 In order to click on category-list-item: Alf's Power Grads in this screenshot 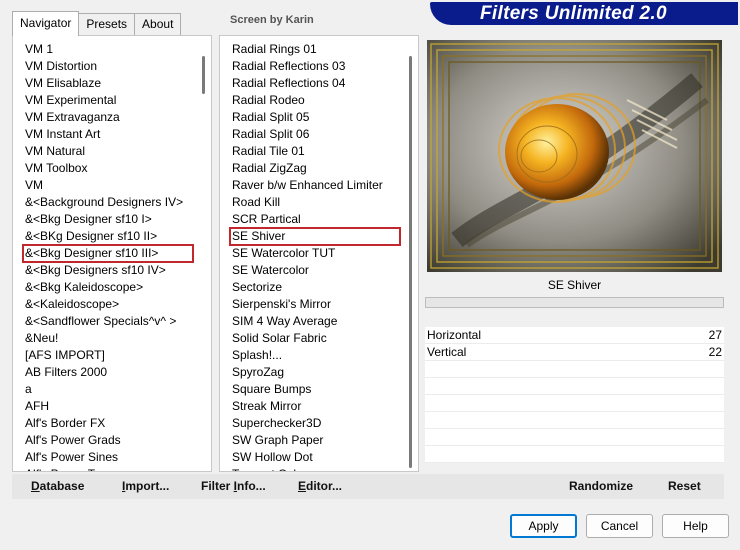, I will do `click(108, 440)`.